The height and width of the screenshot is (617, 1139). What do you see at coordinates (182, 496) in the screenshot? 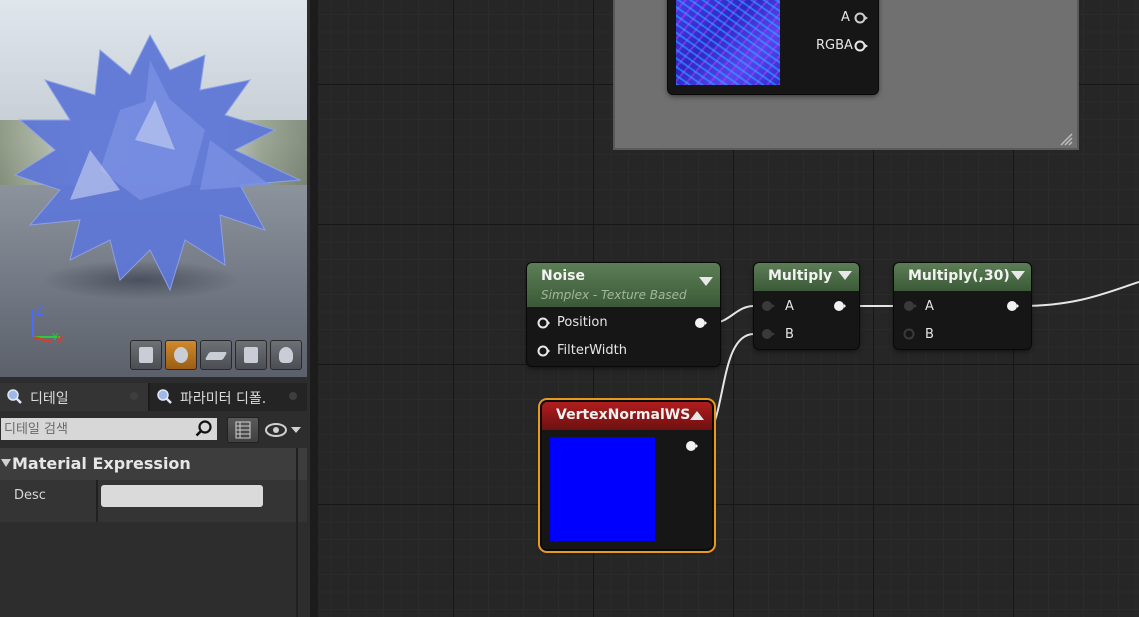
I see `desc-field` at bounding box center [182, 496].